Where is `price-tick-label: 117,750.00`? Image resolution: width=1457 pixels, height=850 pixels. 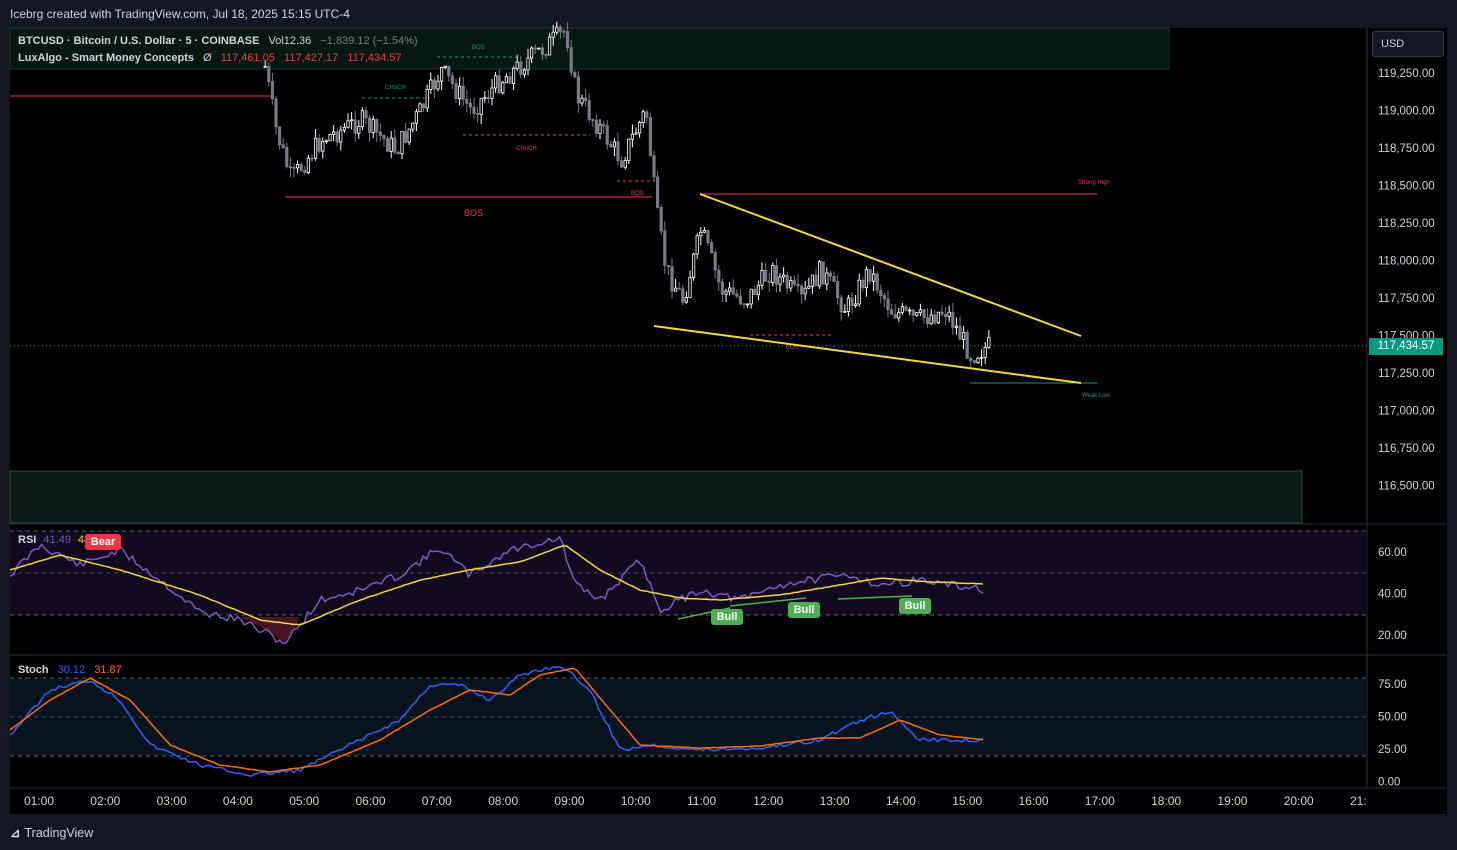
price-tick-label: 117,750.00 is located at coordinates (1406, 299).